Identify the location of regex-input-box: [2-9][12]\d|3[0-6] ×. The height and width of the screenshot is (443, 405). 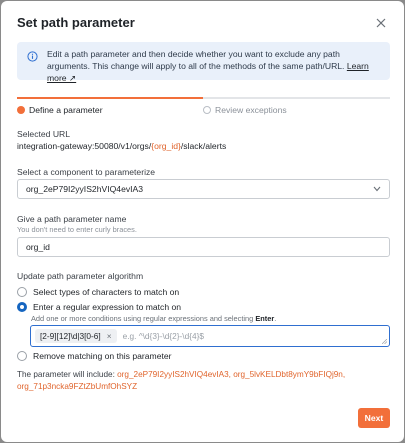
(210, 336).